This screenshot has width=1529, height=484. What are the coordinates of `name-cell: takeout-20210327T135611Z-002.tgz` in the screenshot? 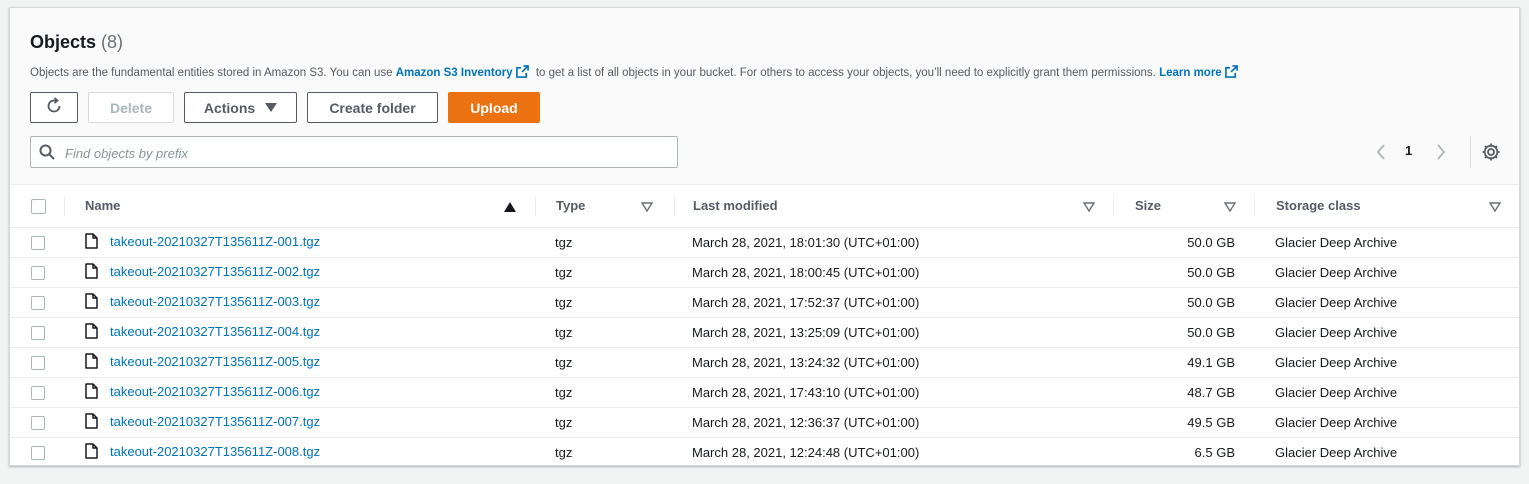 It's located at (300, 272).